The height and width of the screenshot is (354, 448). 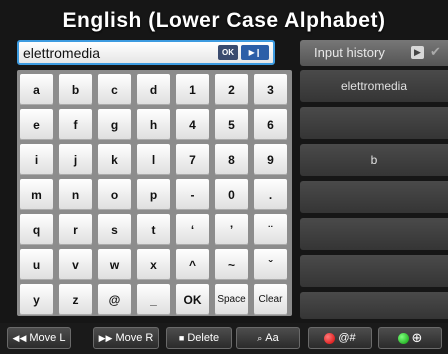 I want to click on key-6-6: Clear, so click(x=270, y=299).